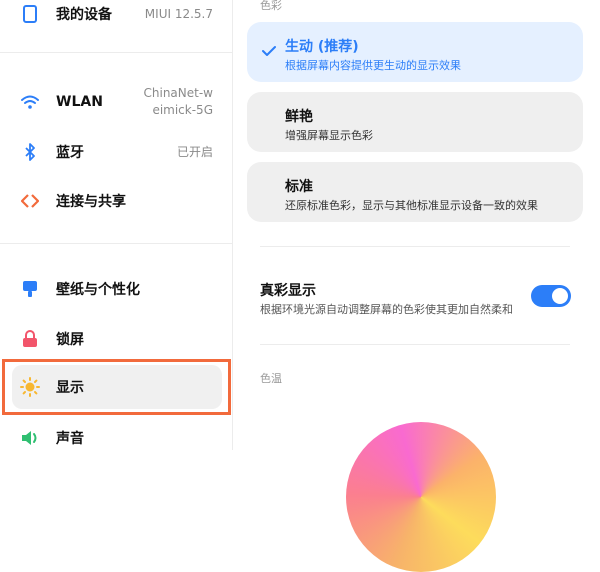 The image size is (600, 572). What do you see at coordinates (421, 497) in the screenshot?
I see `color-temperature-wheel` at bounding box center [421, 497].